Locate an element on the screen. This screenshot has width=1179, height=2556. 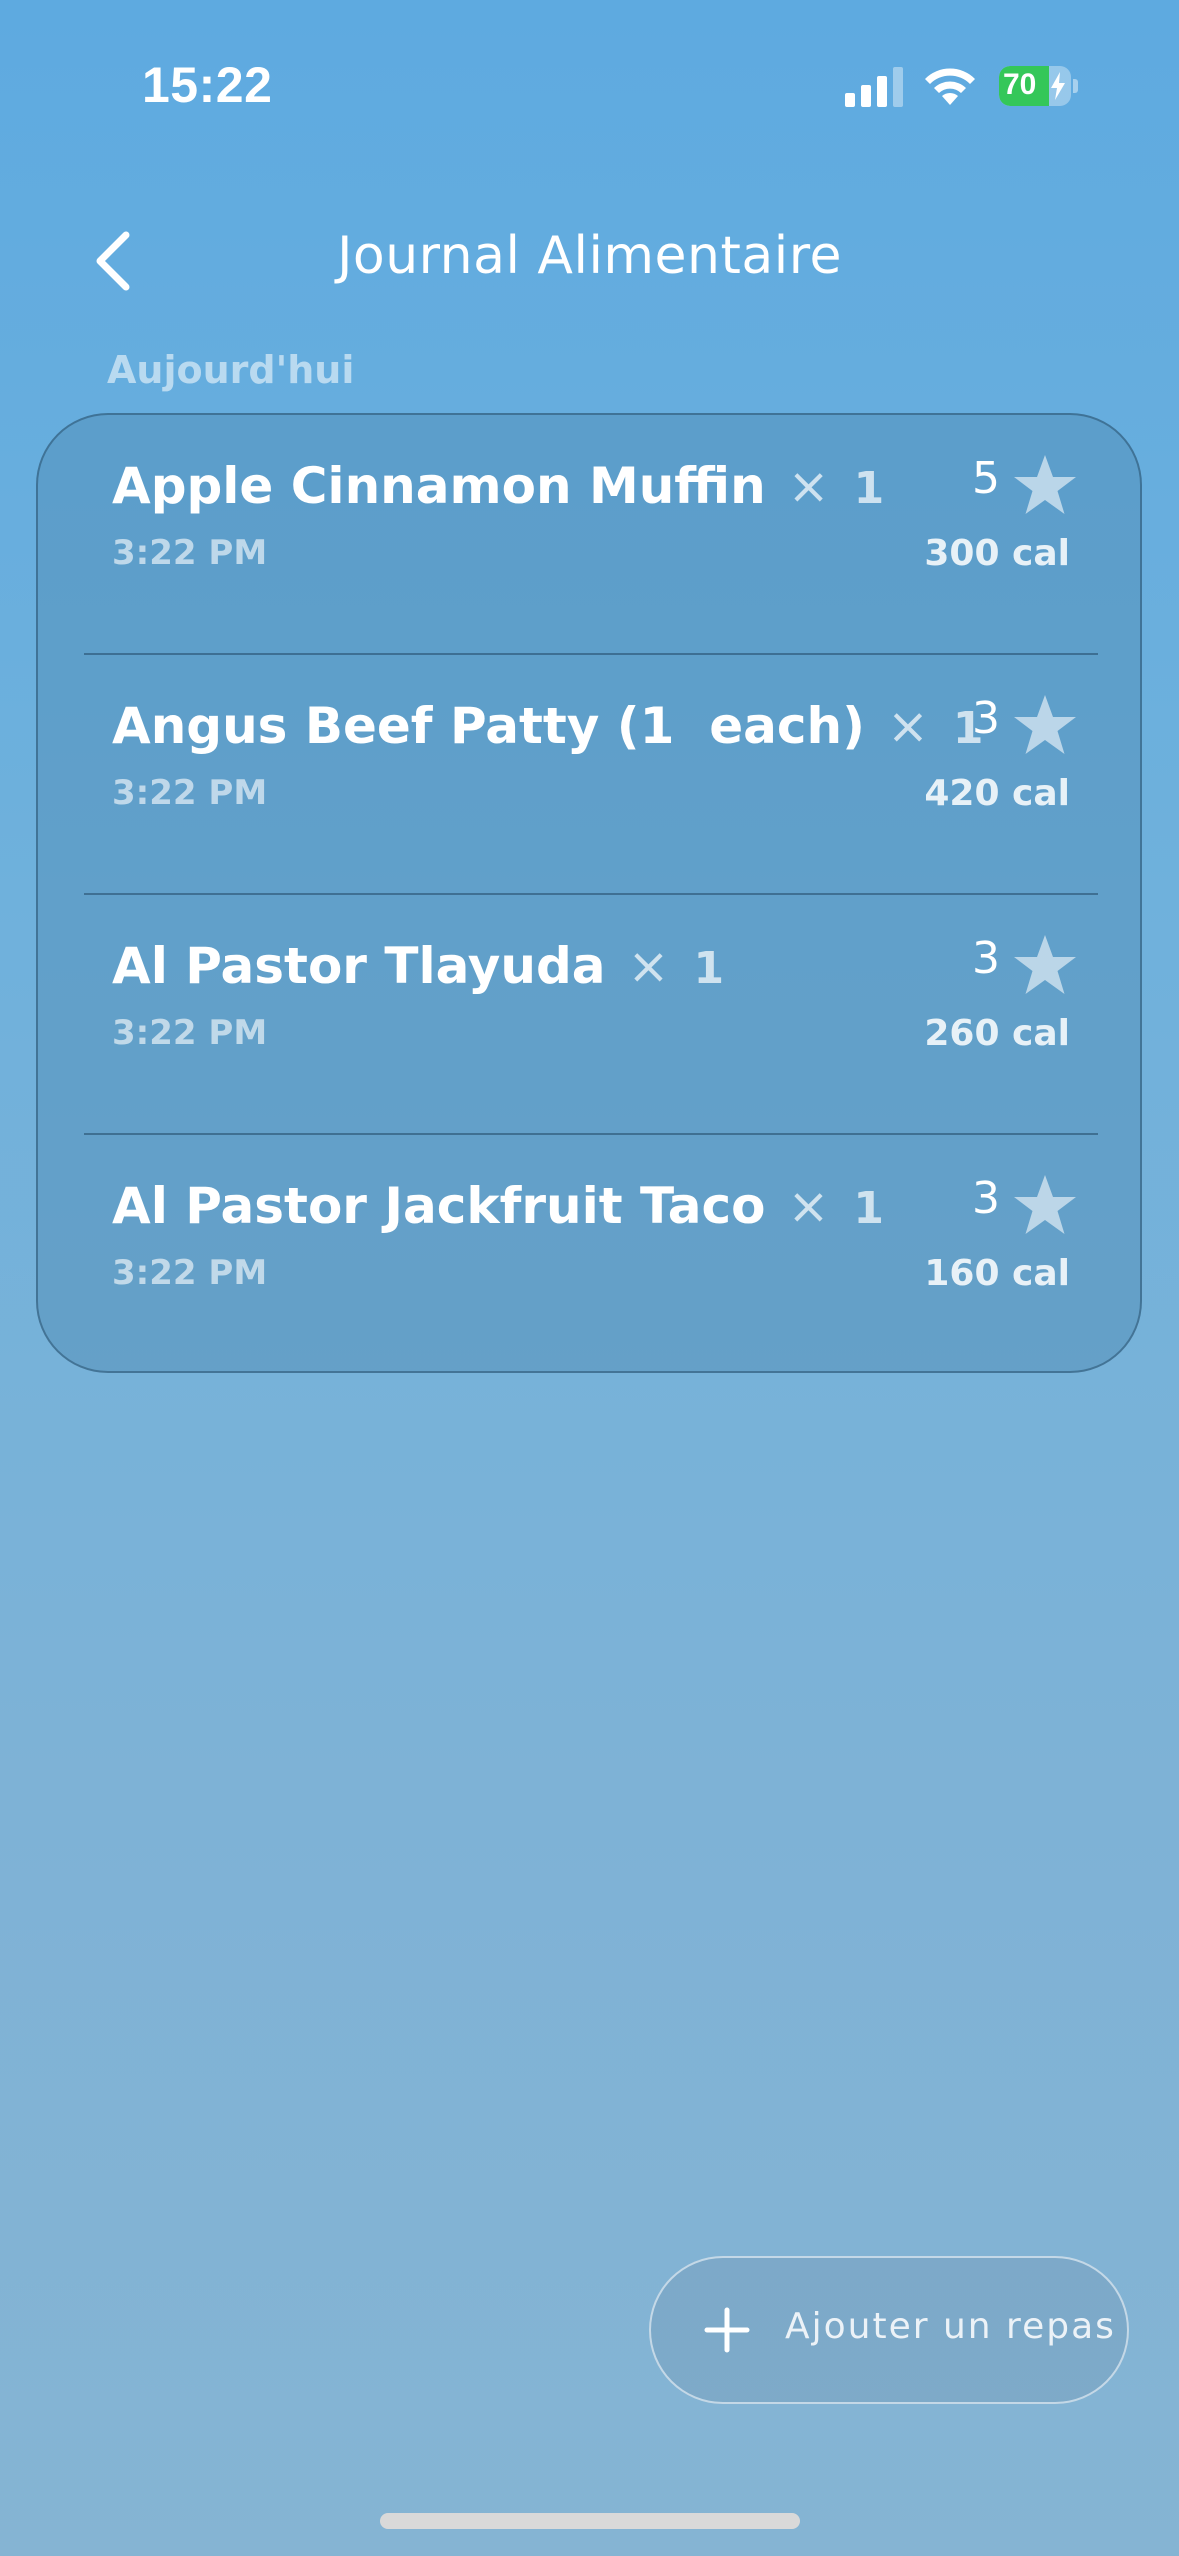
battery-body: 70 is located at coordinates (1035, 86).